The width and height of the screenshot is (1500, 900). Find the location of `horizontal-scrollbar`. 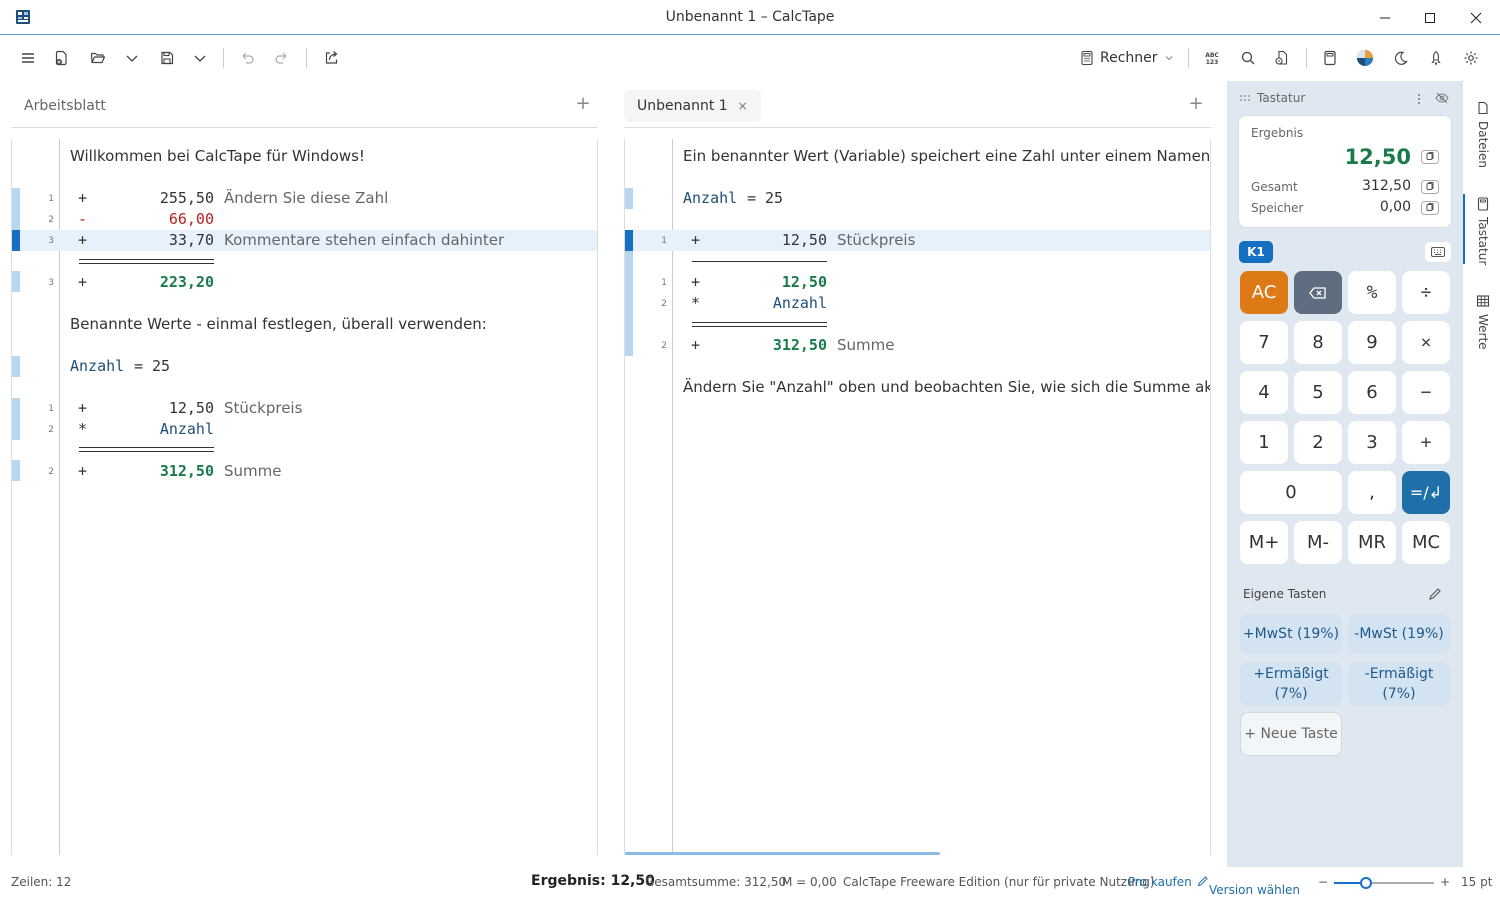

horizontal-scrollbar is located at coordinates (782, 853).